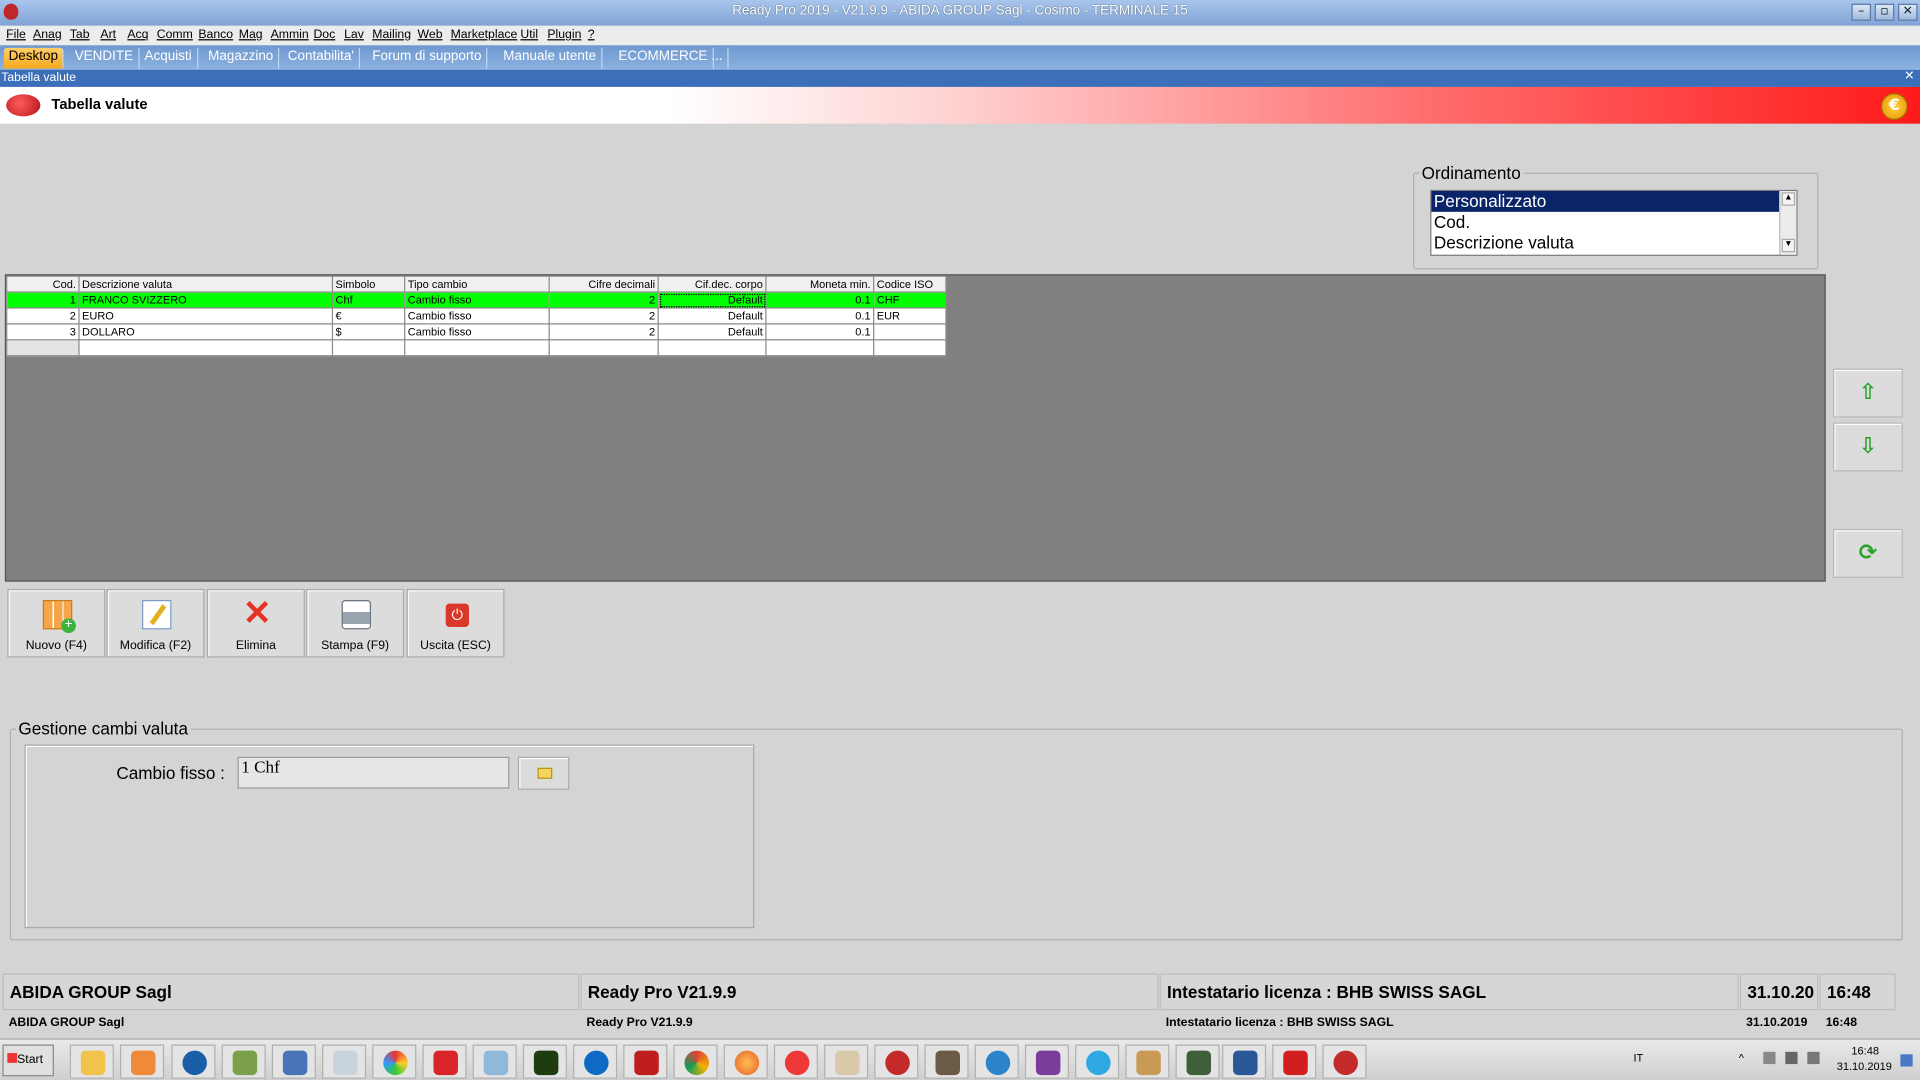 This screenshot has height=1080, width=1920. Describe the element at coordinates (1613, 222) in the screenshot. I see `ordinamento-option: Cod.` at that location.